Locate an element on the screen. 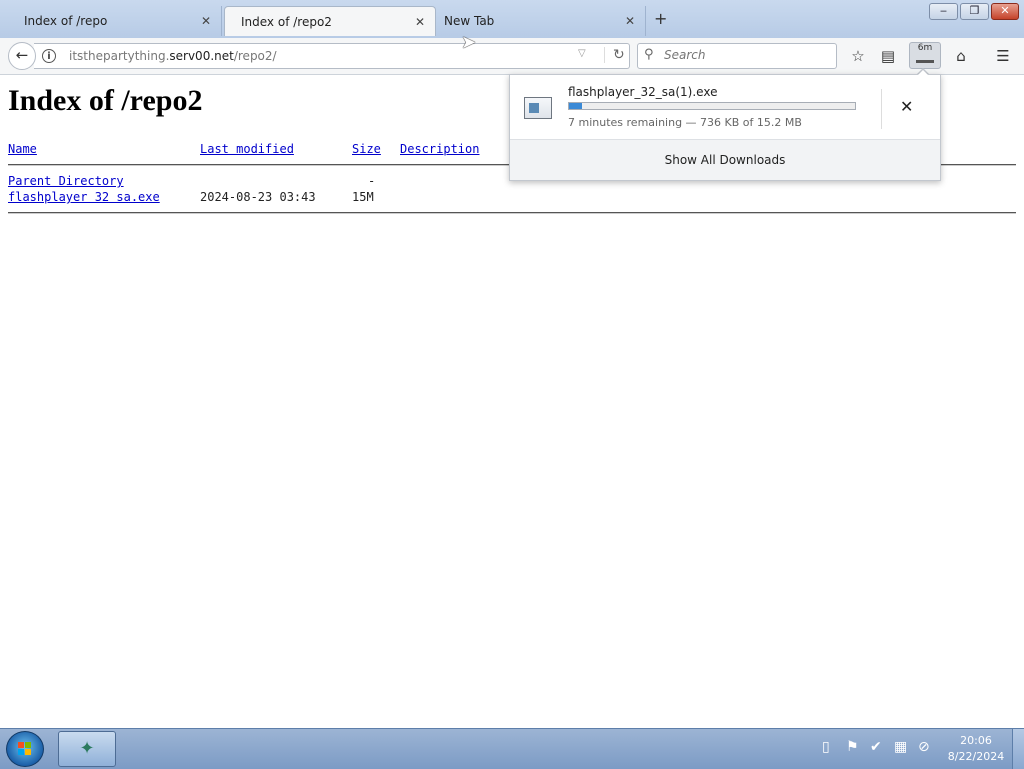  parent-directory-link: Parent Directory is located at coordinates (66, 181).